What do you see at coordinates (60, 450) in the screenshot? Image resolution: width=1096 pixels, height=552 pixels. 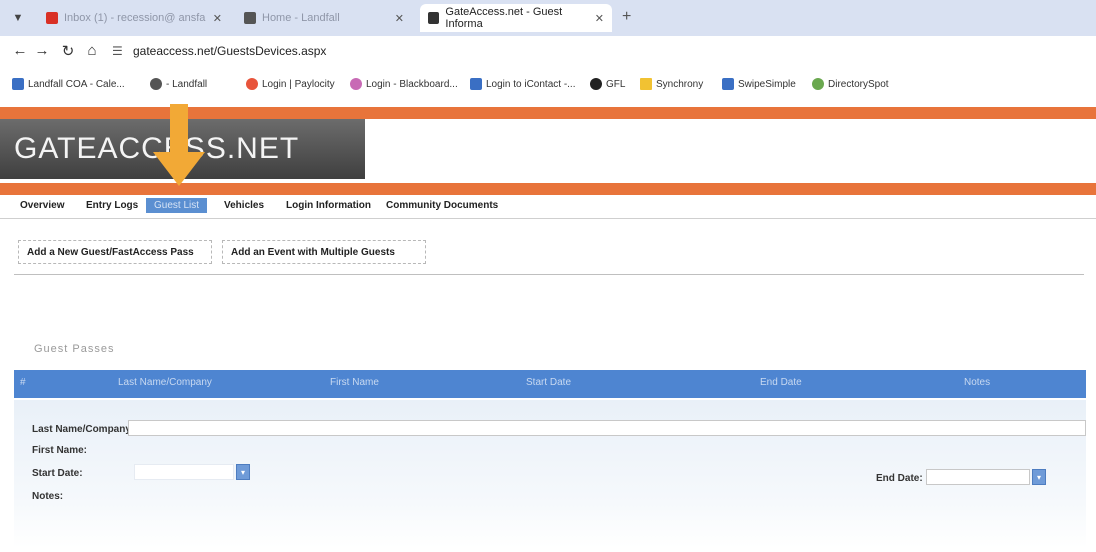 I see `first-name-label: First Name:` at bounding box center [60, 450].